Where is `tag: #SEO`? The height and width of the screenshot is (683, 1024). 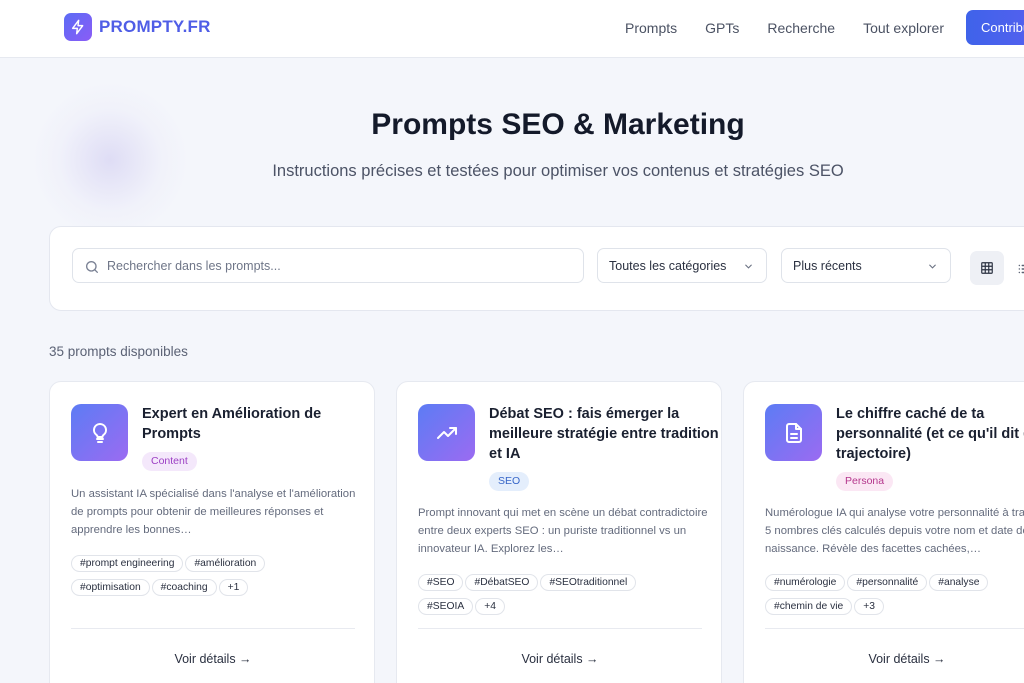
tag: #SEO is located at coordinates (441, 582).